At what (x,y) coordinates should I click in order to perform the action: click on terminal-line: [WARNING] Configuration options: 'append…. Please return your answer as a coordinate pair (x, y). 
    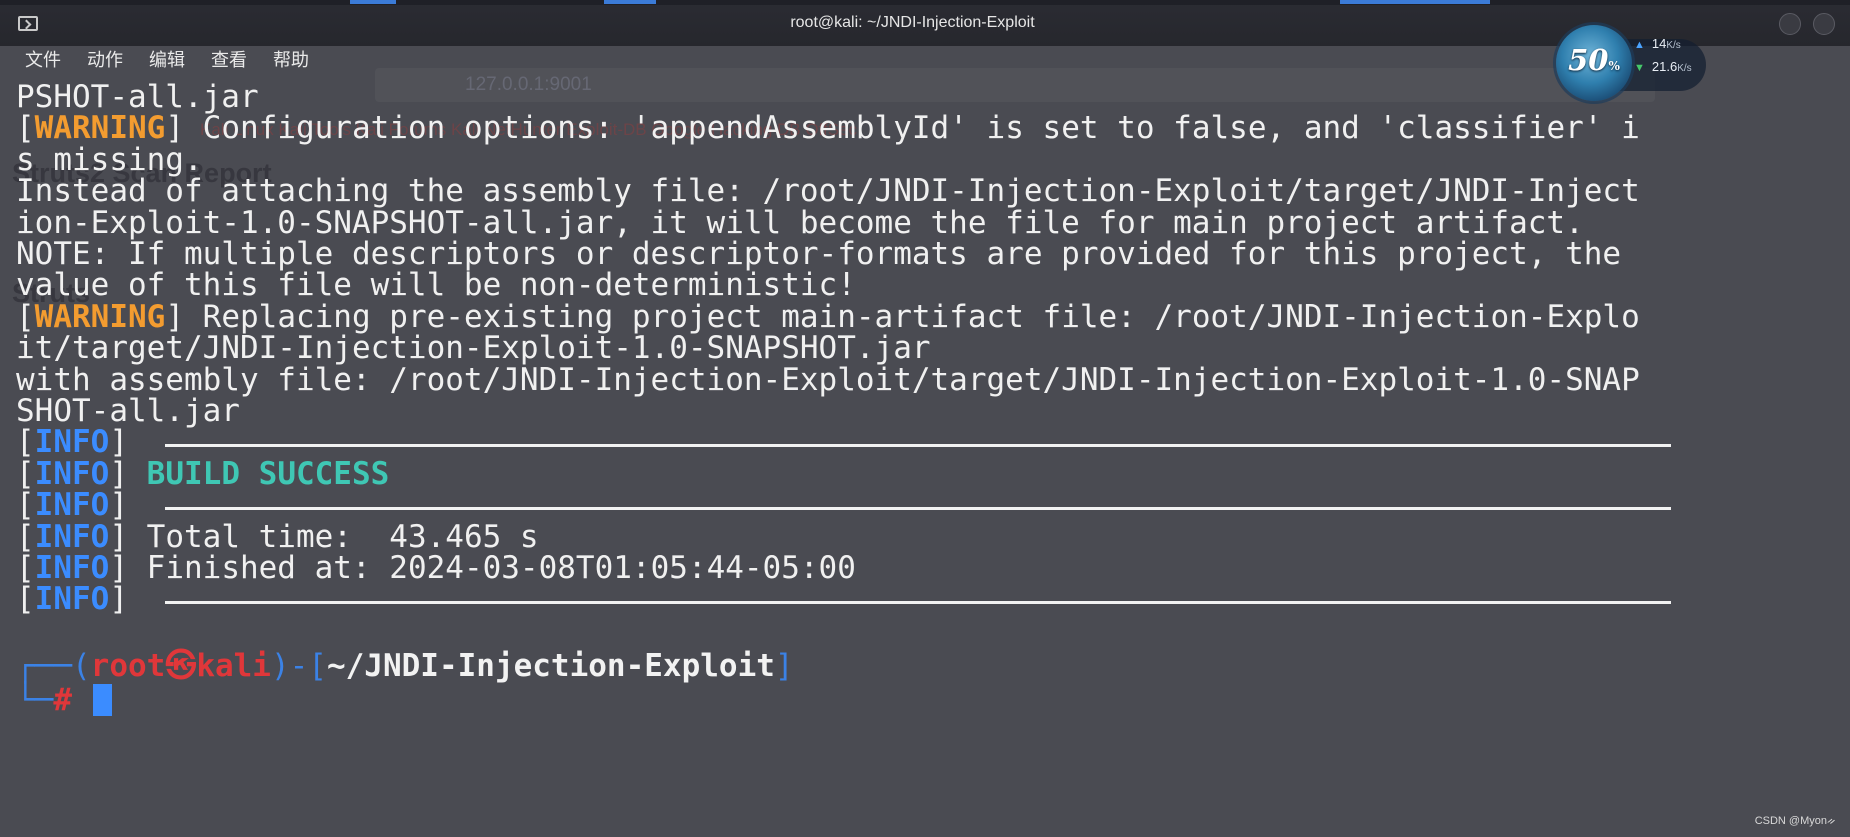
    Looking at the image, I should click on (828, 128).